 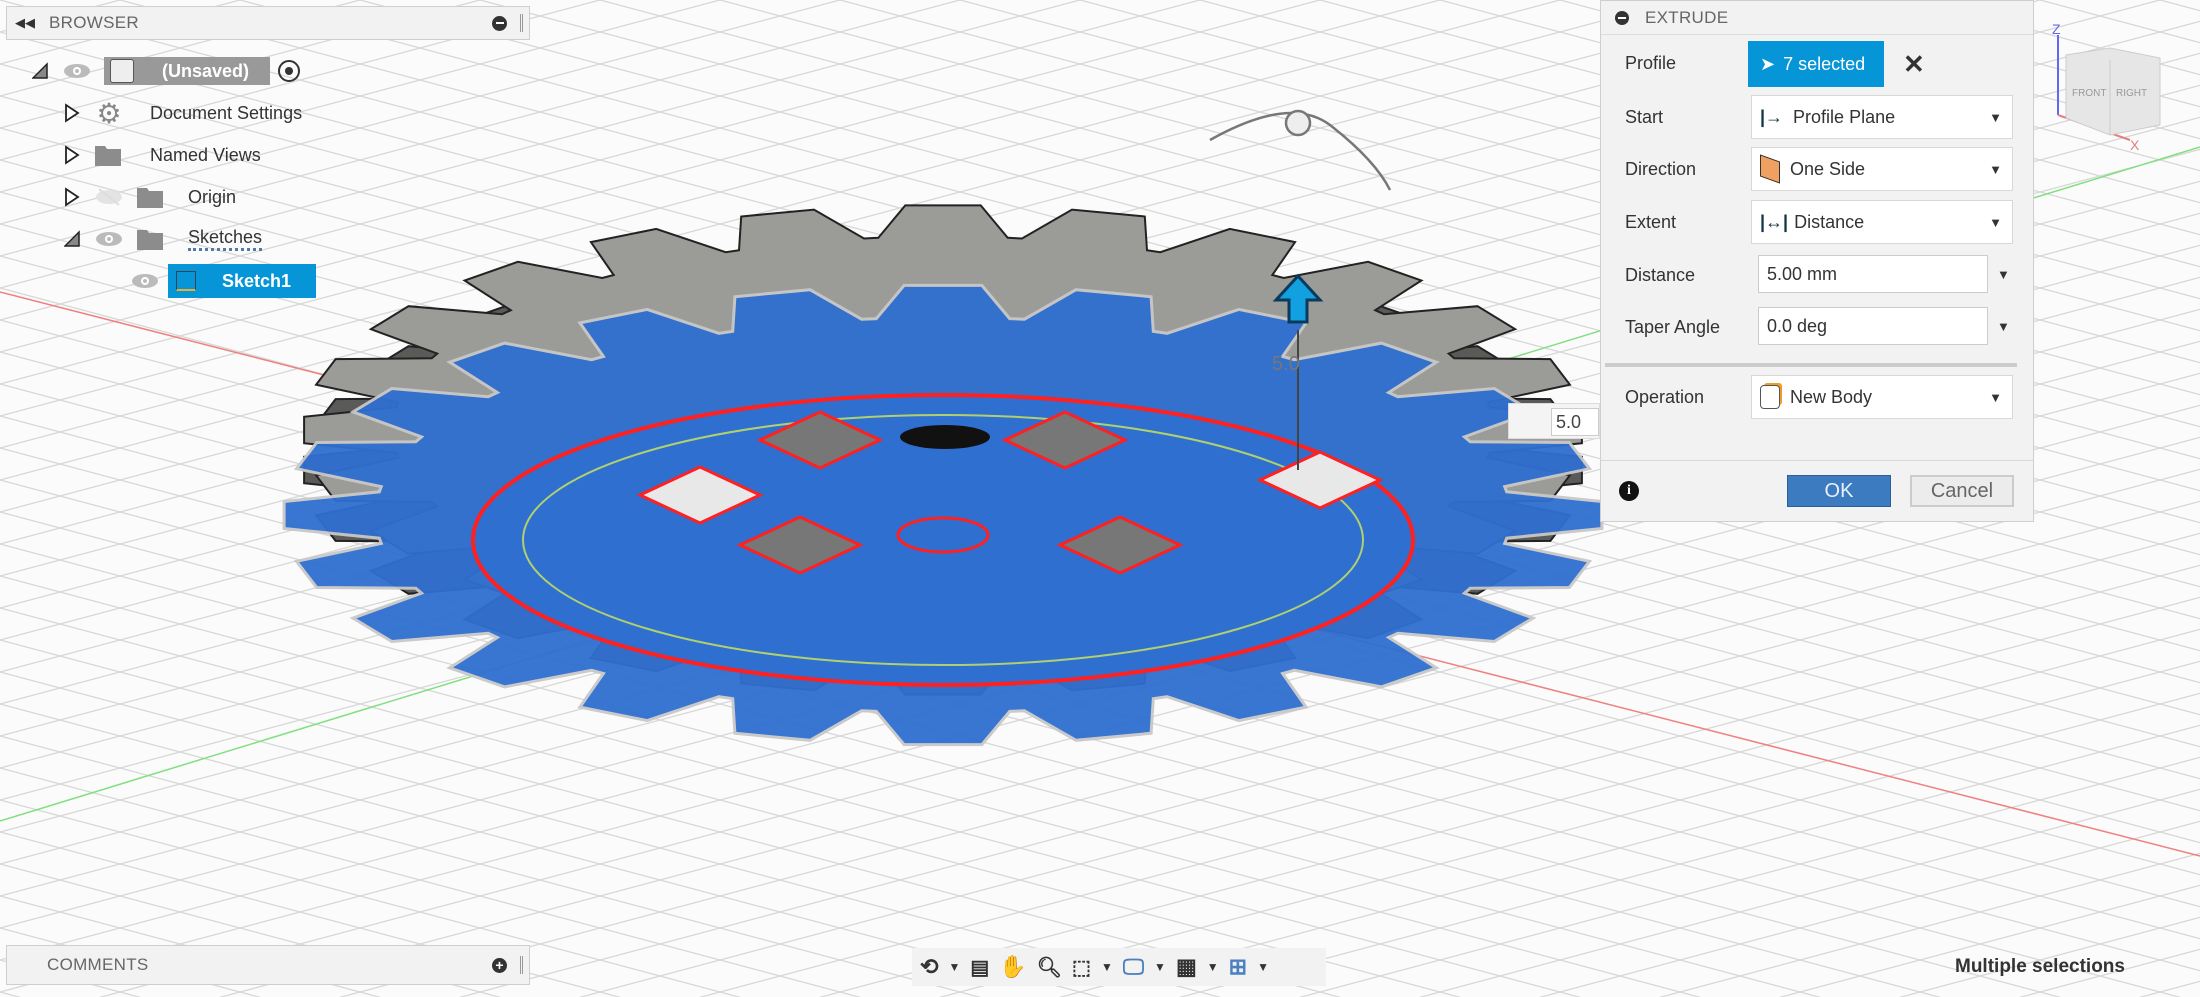 I want to click on operation-label: Operation, so click(x=1665, y=397).